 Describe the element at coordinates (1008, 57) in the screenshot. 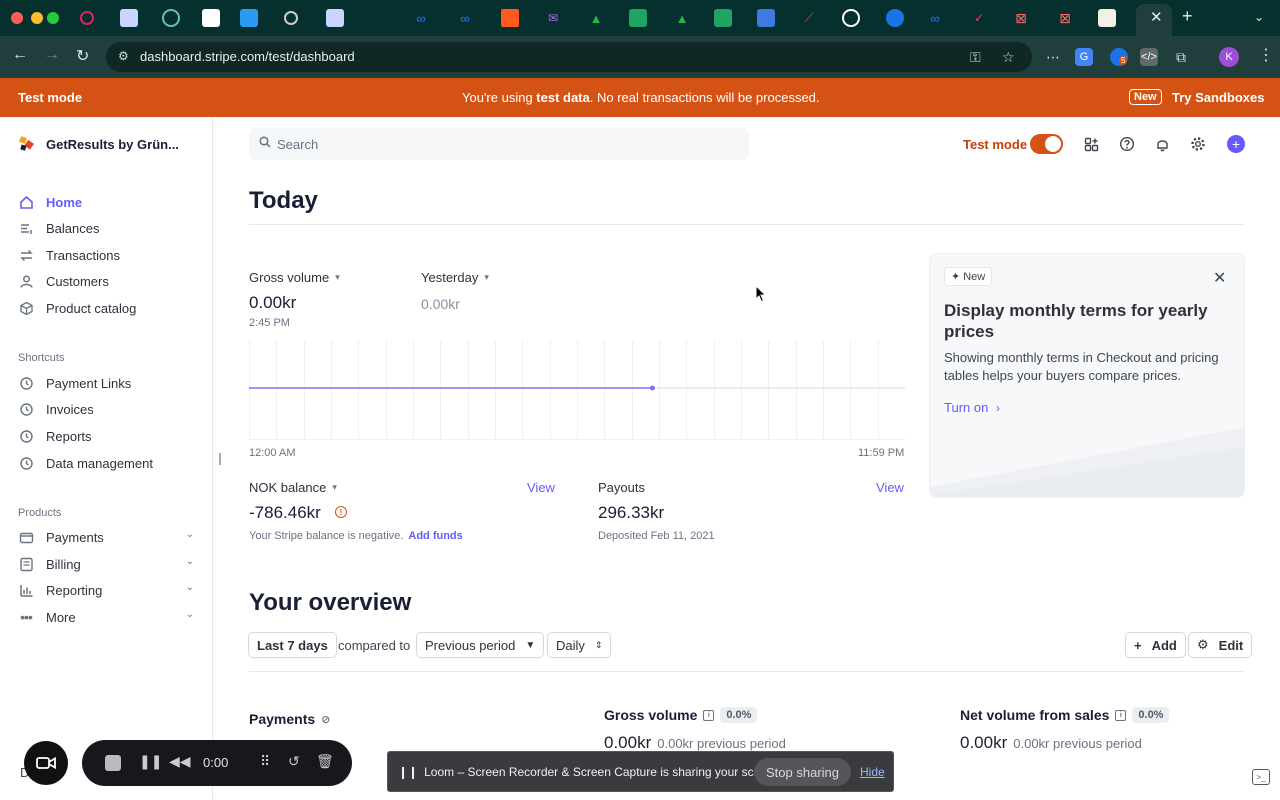

I see `bookmark-star-icon: ☆` at that location.